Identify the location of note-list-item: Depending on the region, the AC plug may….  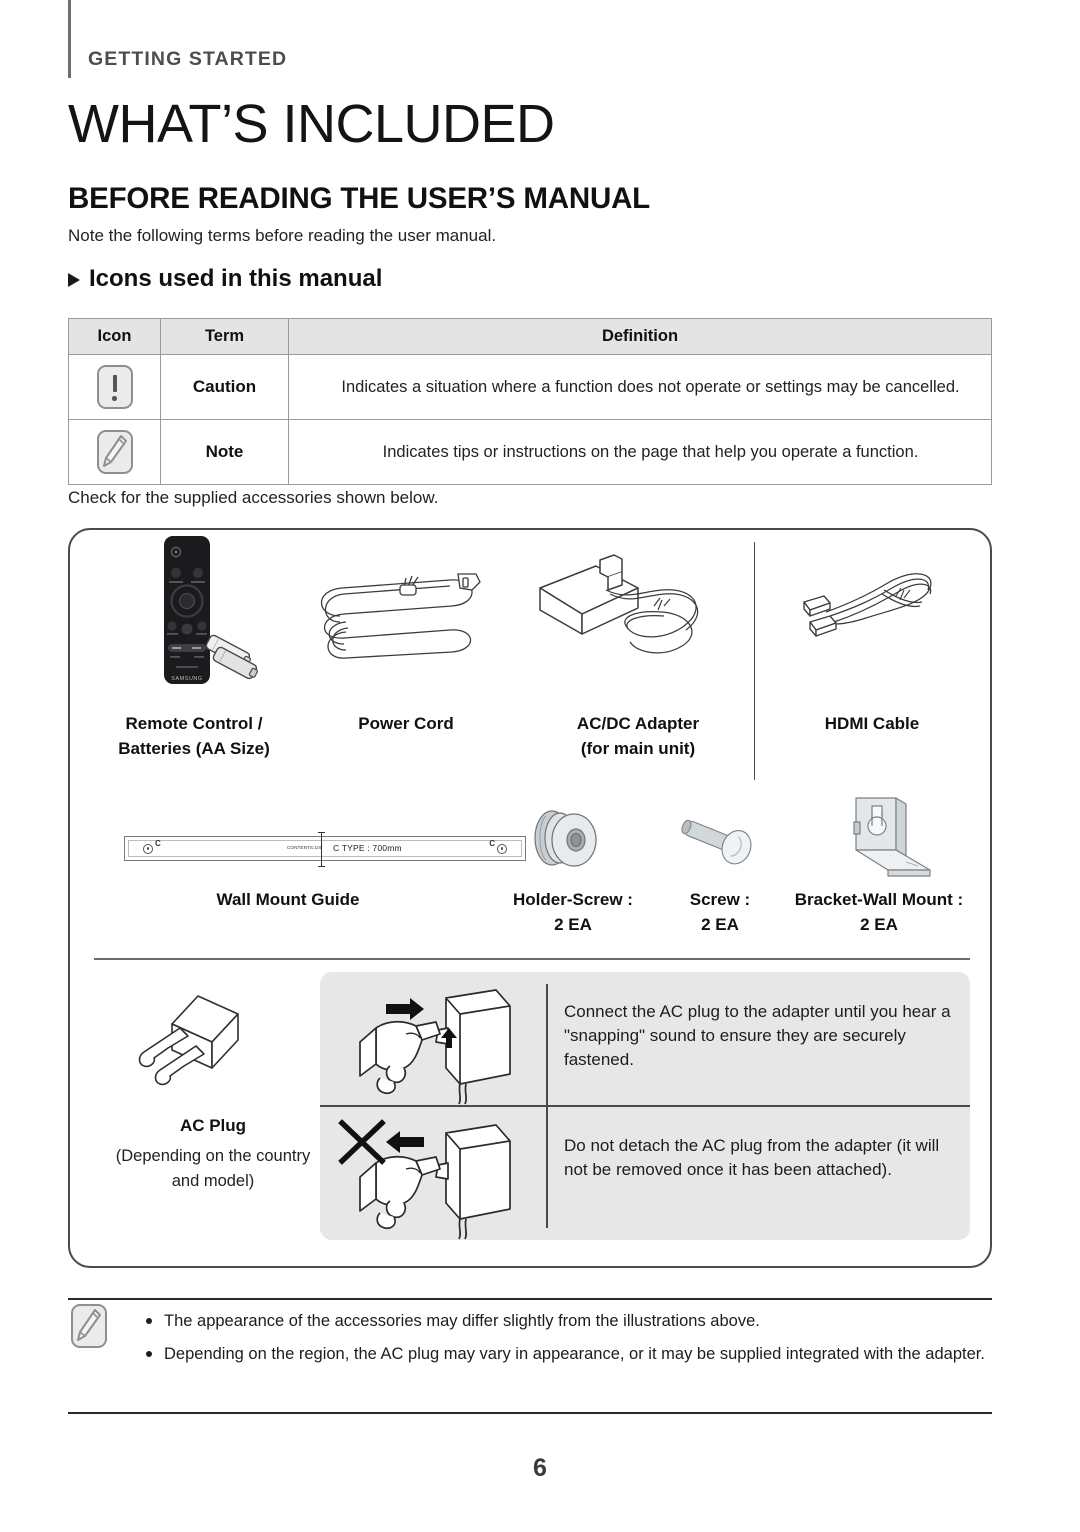
(569, 1355).